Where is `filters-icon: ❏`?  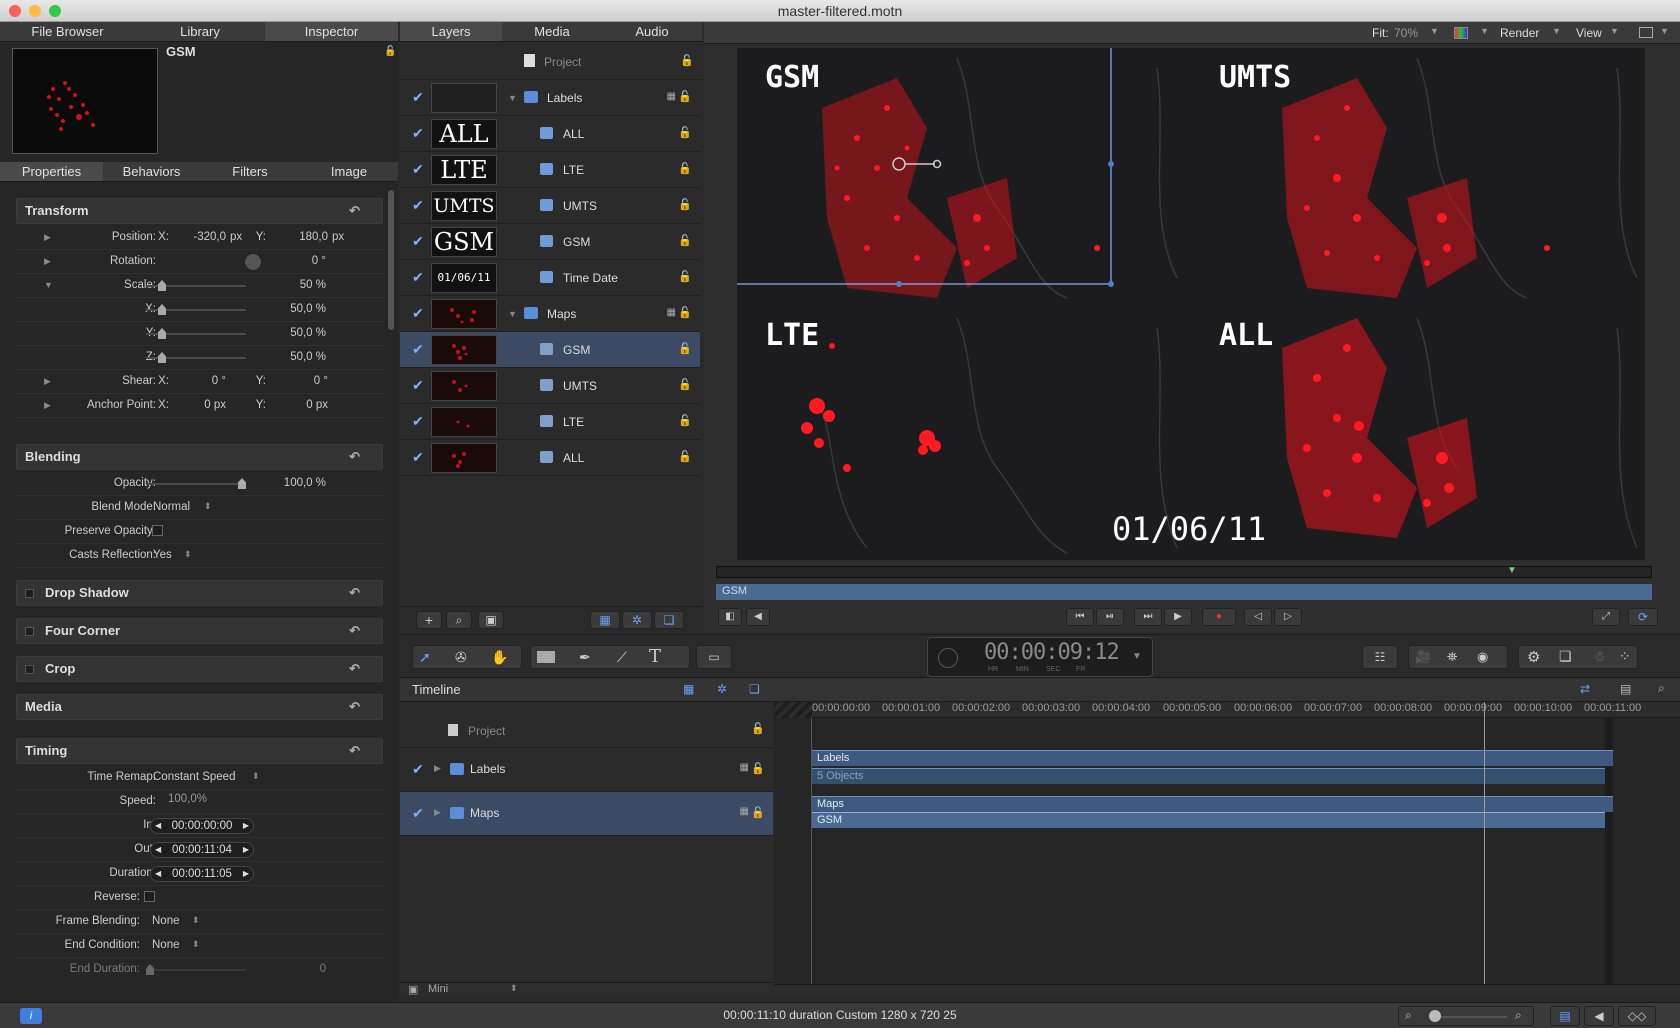 filters-icon: ❏ is located at coordinates (1565, 656).